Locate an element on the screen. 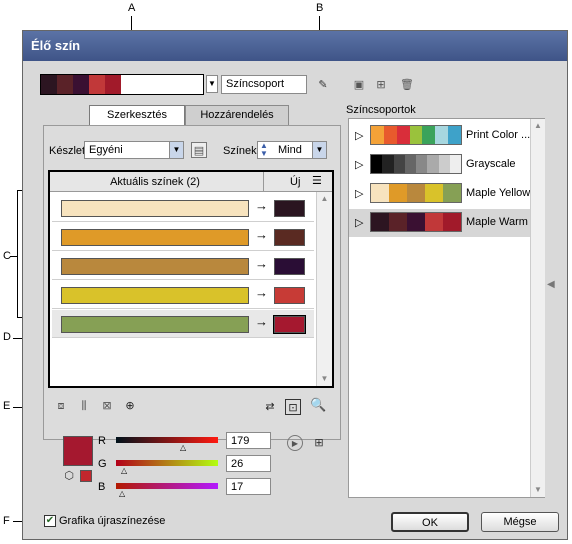 This screenshot has width=572, height=544. colors-select: ▲ ▼ Mind ▼ is located at coordinates (292, 150).